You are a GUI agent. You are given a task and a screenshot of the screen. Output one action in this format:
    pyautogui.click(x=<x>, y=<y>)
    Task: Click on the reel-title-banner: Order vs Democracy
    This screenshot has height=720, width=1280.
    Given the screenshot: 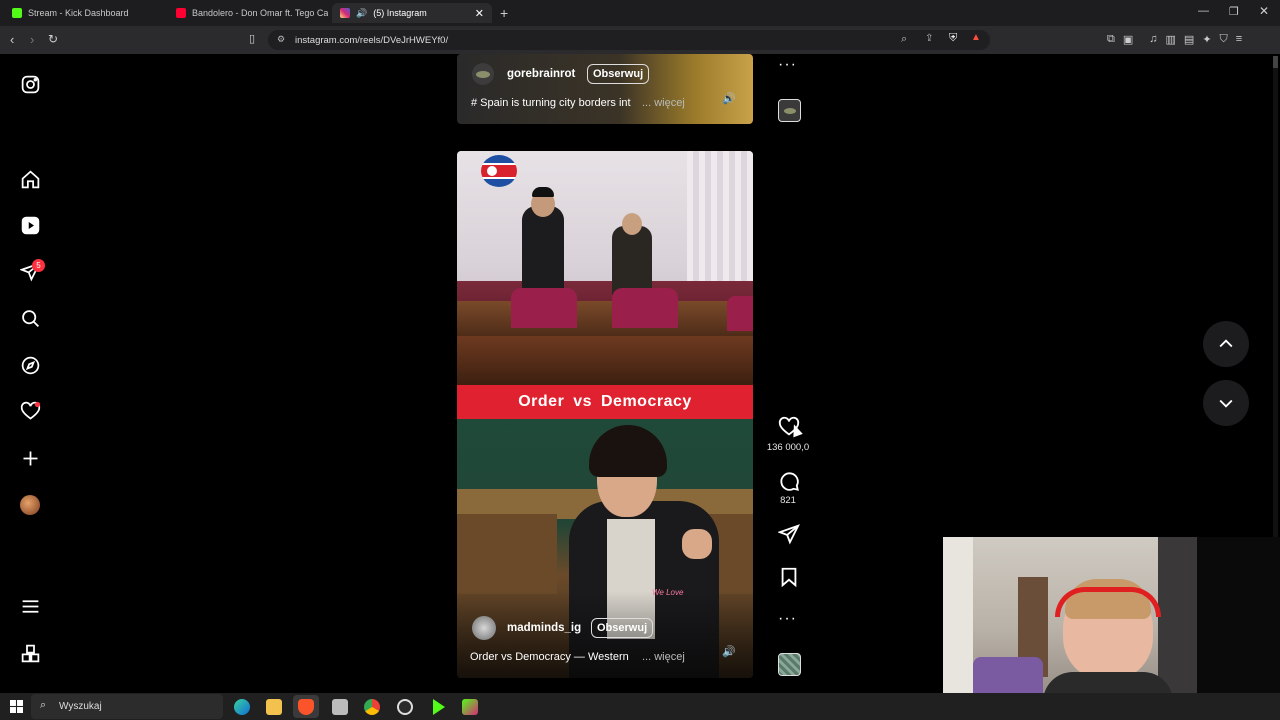 What is the action you would take?
    pyautogui.click(x=605, y=402)
    